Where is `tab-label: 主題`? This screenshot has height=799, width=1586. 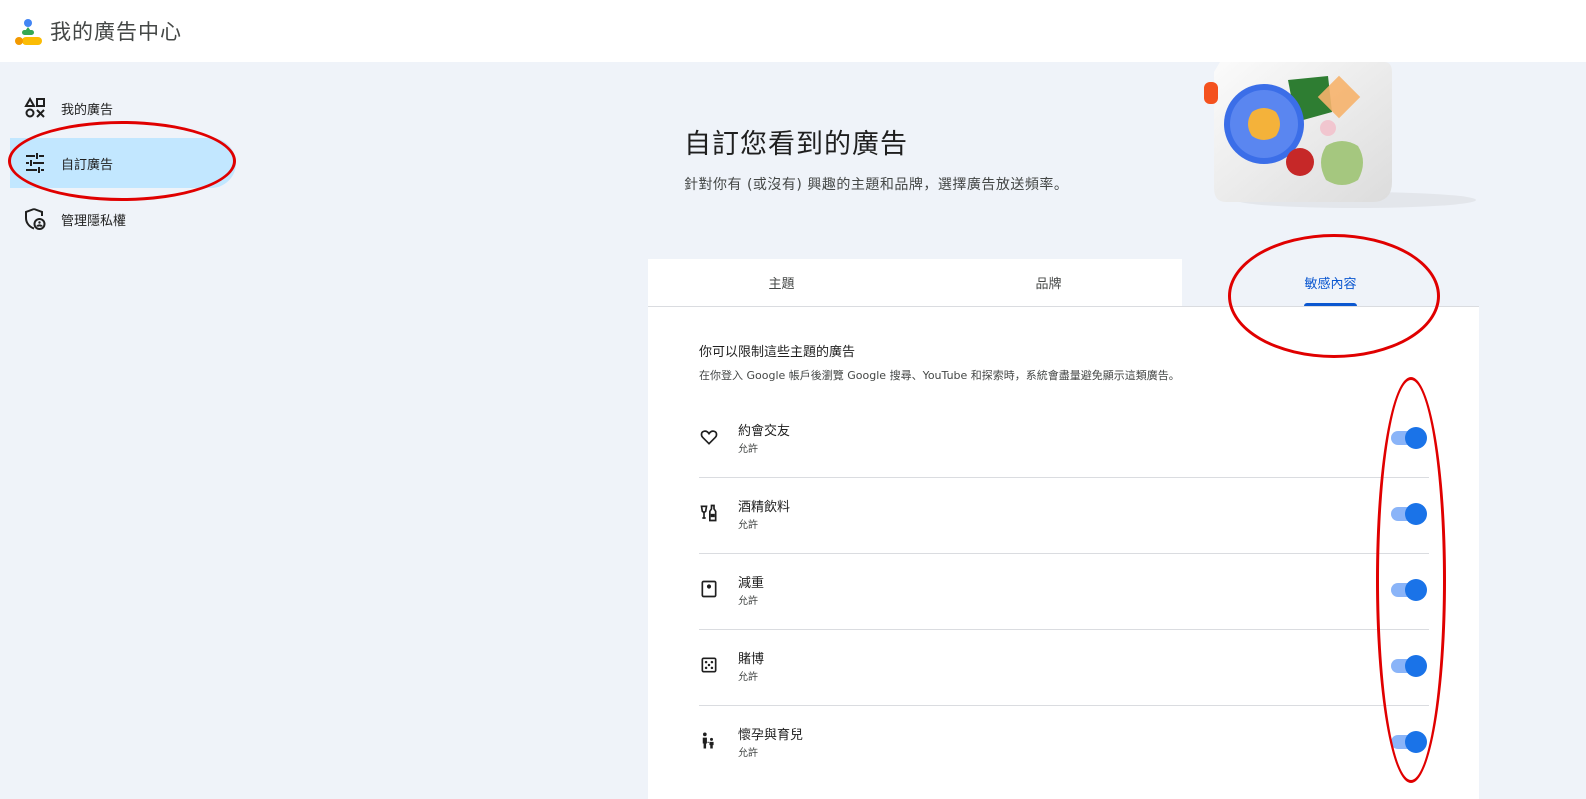 tab-label: 主題 is located at coordinates (781, 284).